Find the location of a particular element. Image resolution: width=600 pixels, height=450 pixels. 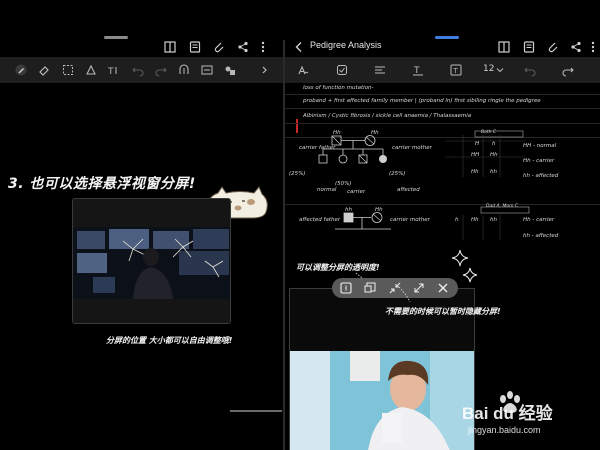

format-icon is located at coordinates (380, 70).